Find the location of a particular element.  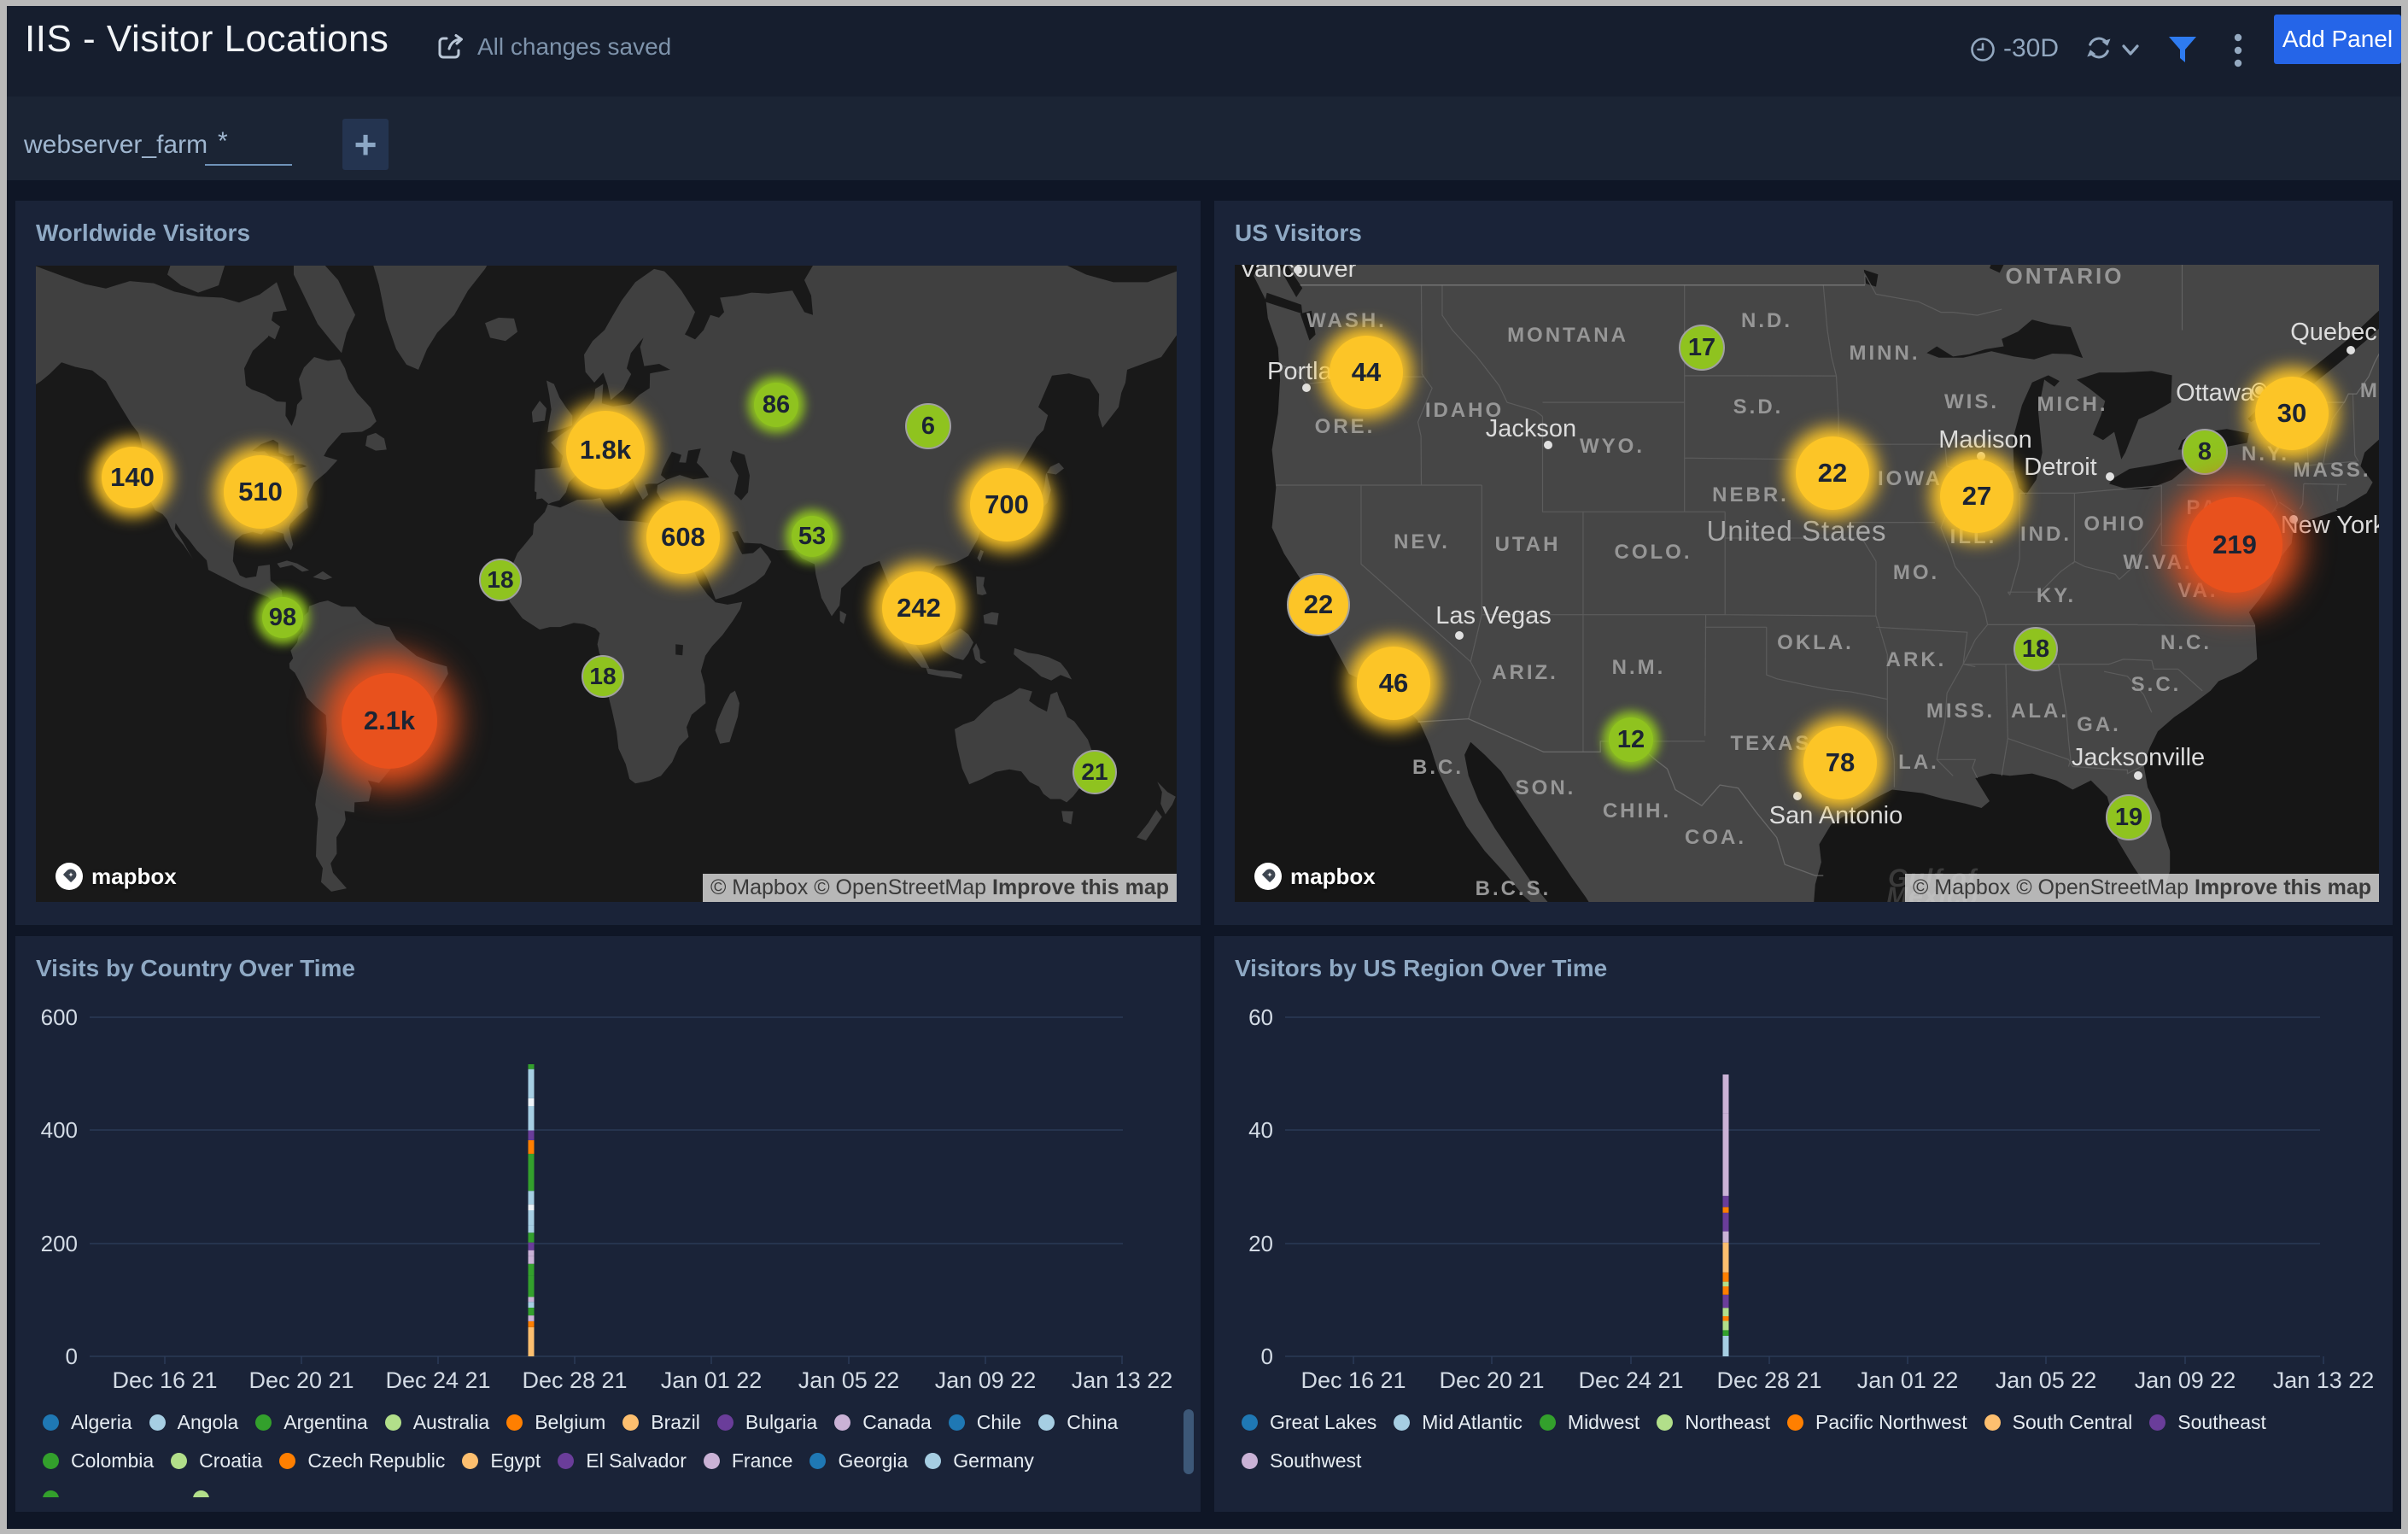

svg-text: N.D. is located at coordinates (1766, 321).